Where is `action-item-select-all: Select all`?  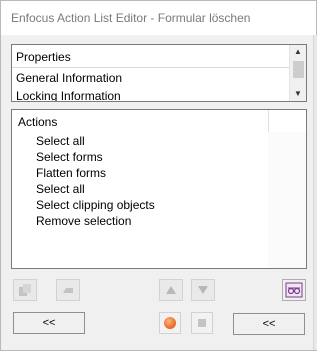 action-item-select-all: Select all is located at coordinates (60, 141).